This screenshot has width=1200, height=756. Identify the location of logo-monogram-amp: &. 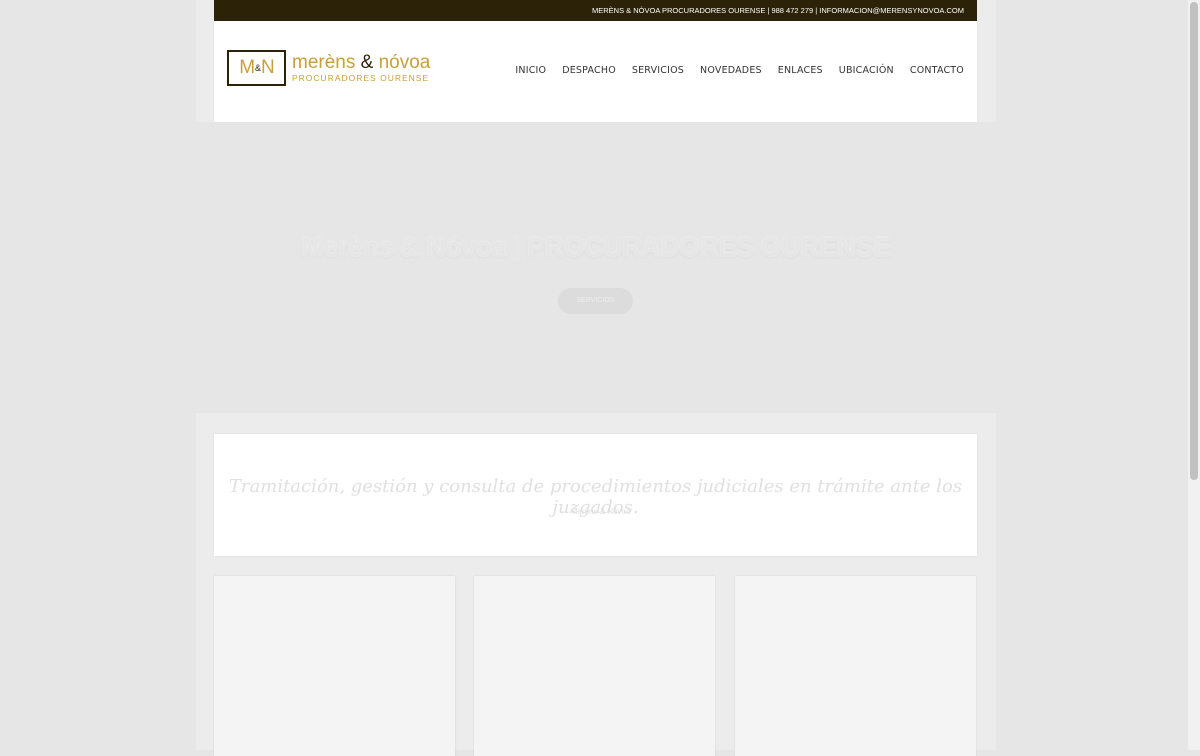
(258, 68).